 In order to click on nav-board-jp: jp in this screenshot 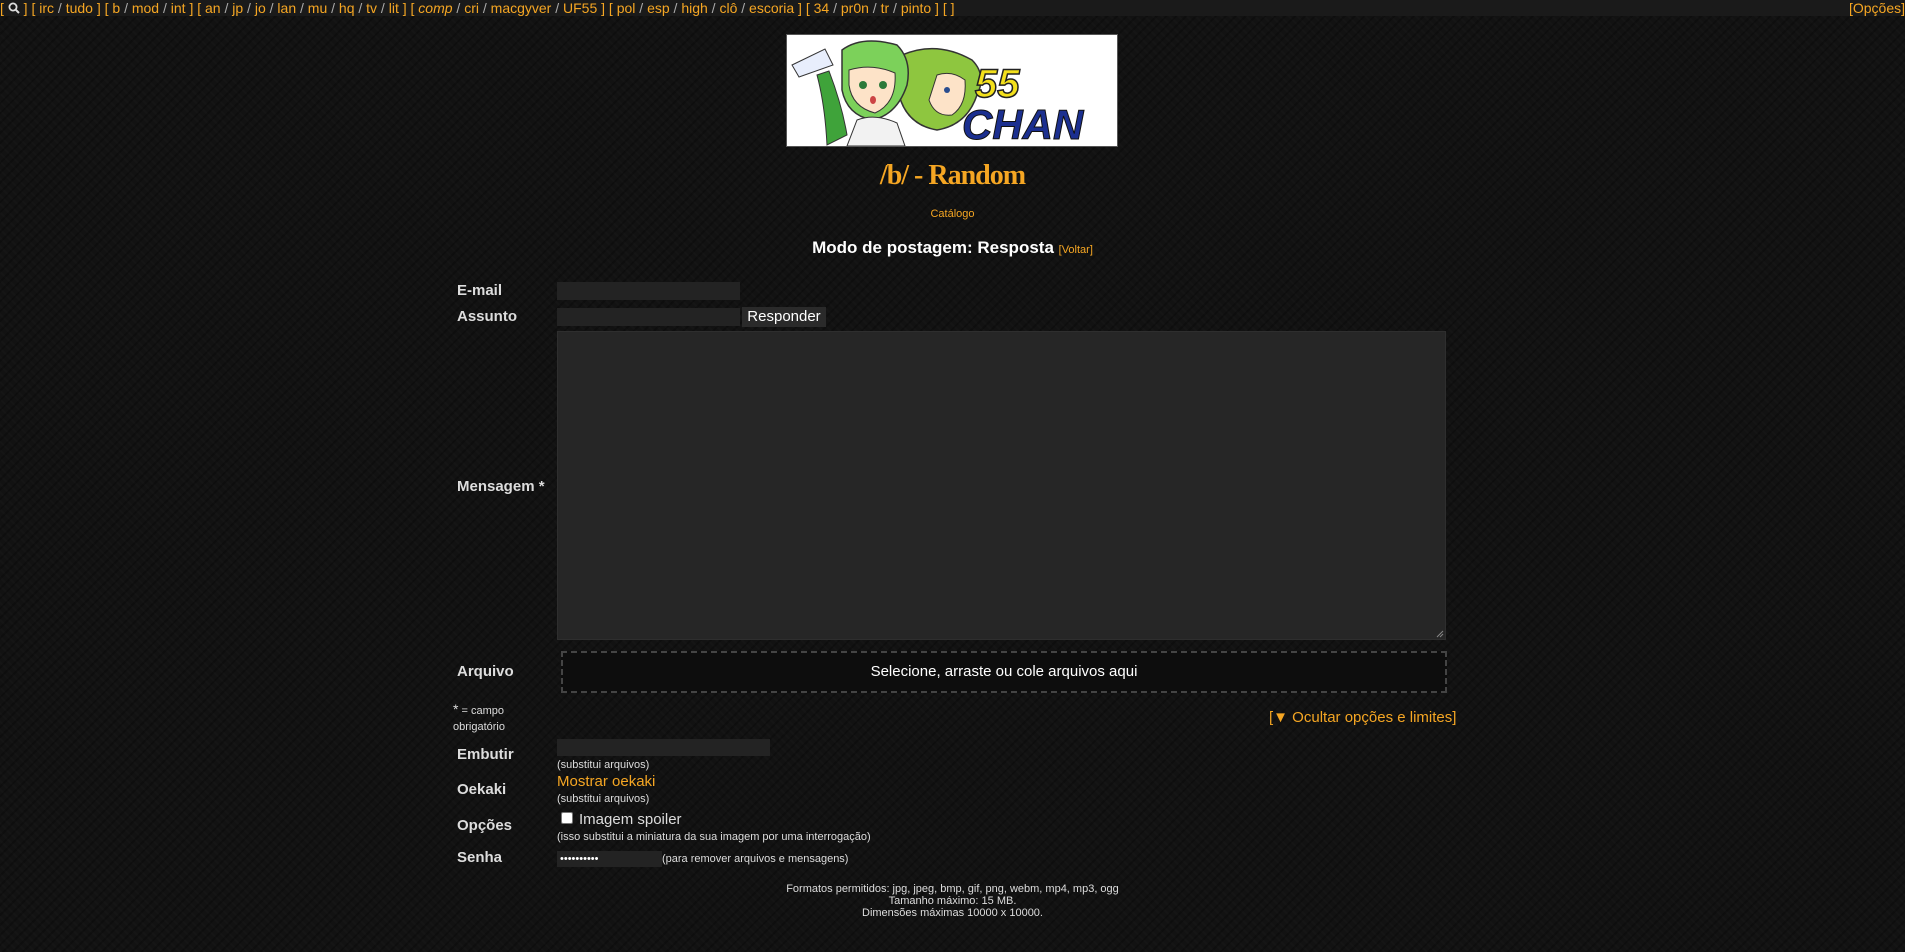, I will do `click(237, 8)`.